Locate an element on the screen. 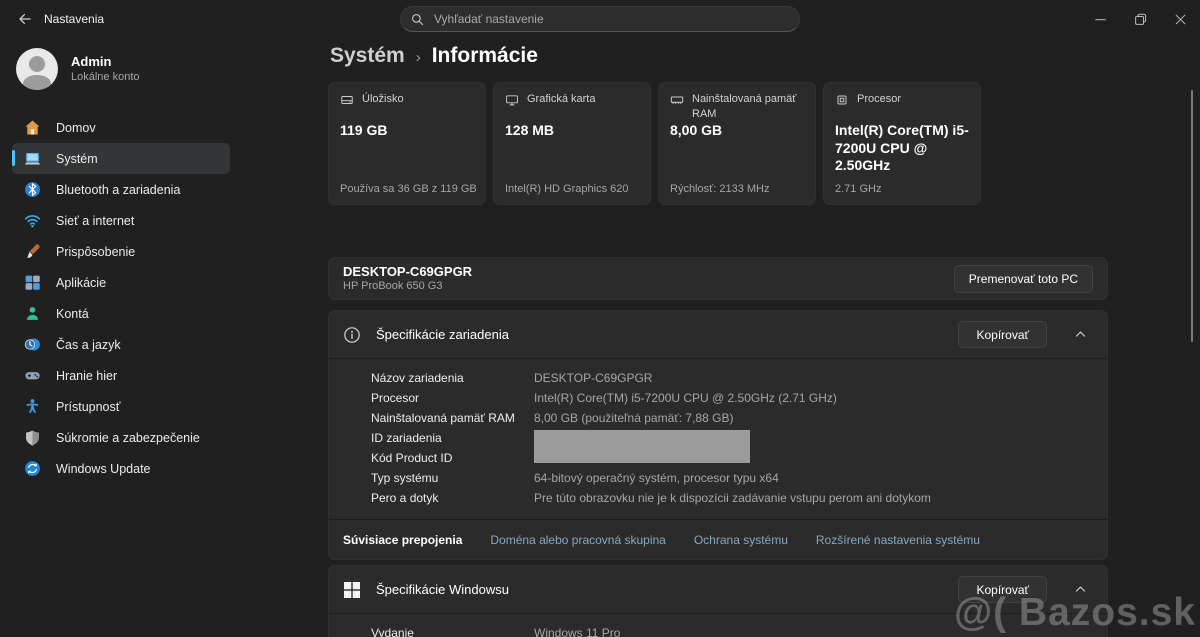 This screenshot has width=1200, height=637. breadcrumb-system: Systém is located at coordinates (367, 56).